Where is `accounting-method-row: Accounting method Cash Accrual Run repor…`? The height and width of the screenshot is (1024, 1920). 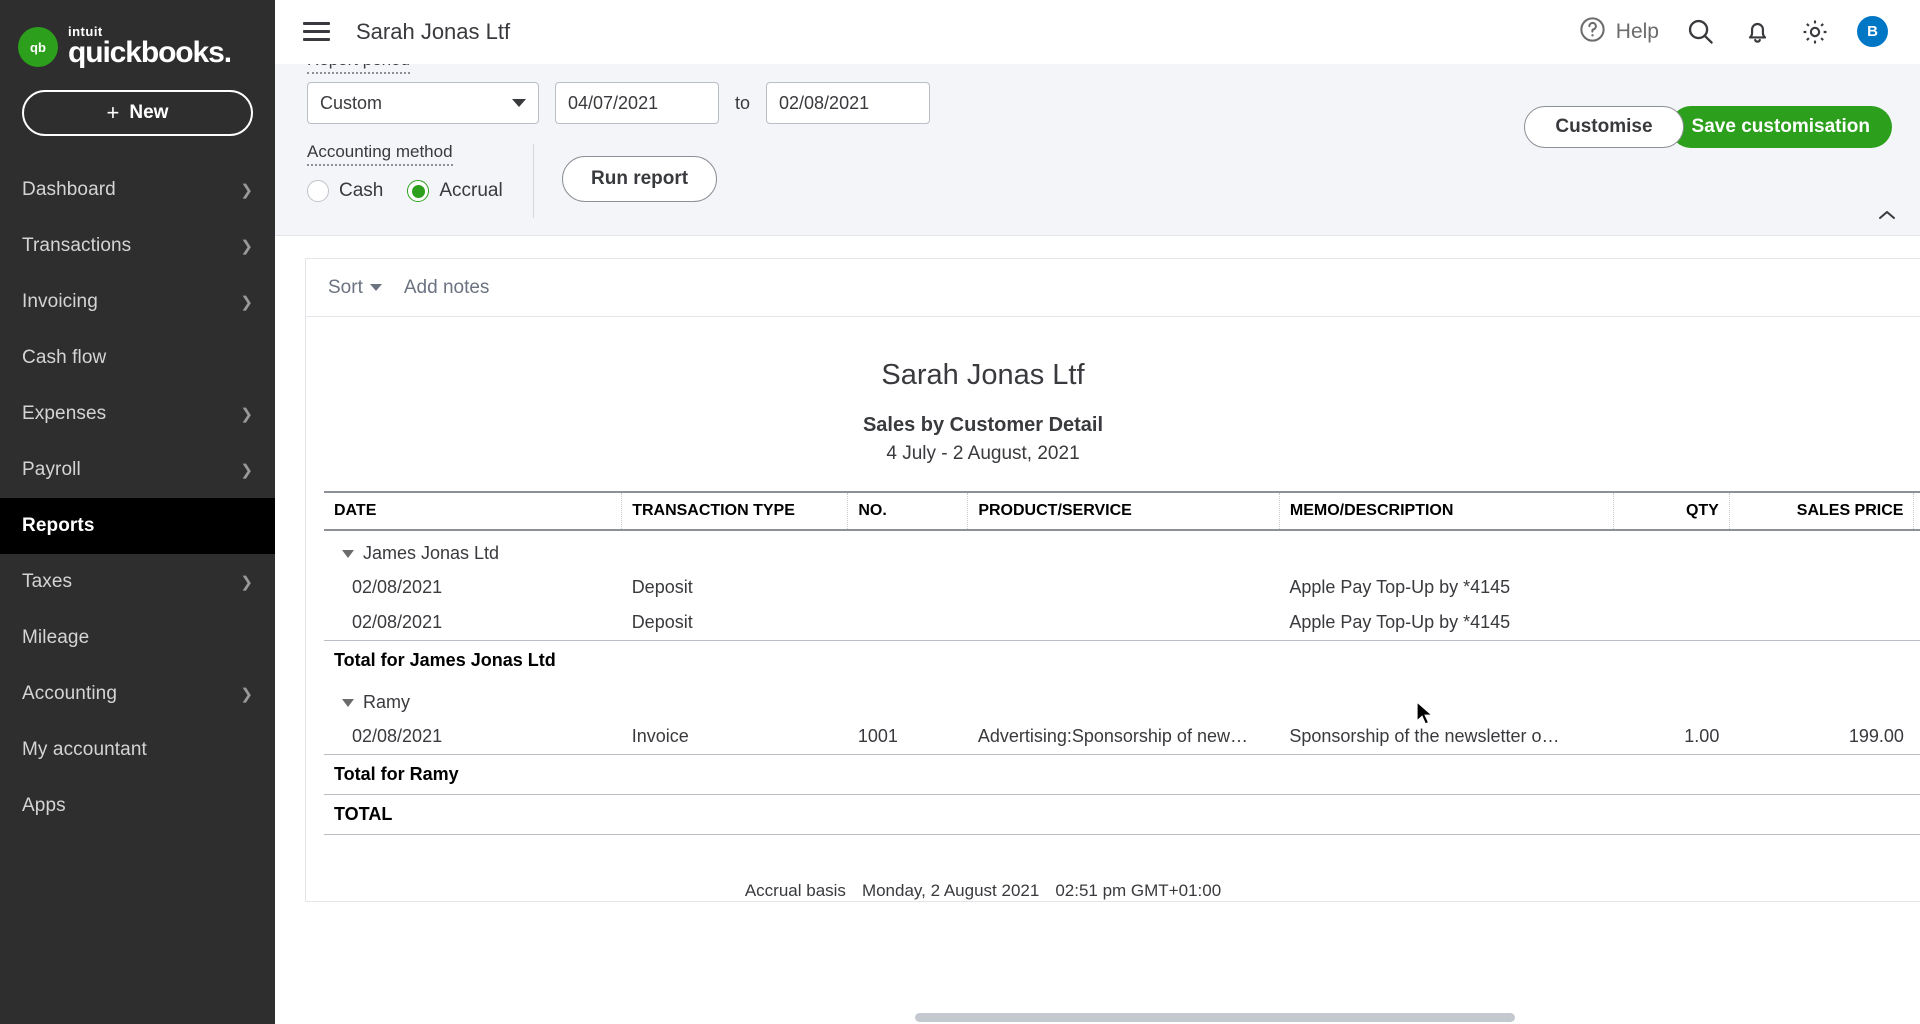
accounting-method-row: Accounting method Cash Accrual Run repor… is located at coordinates (1099, 180).